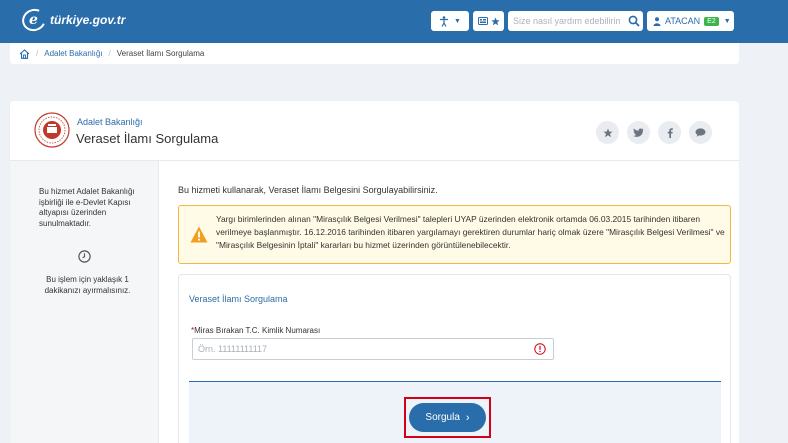 The image size is (788, 443). I want to click on search-input, so click(564, 21).